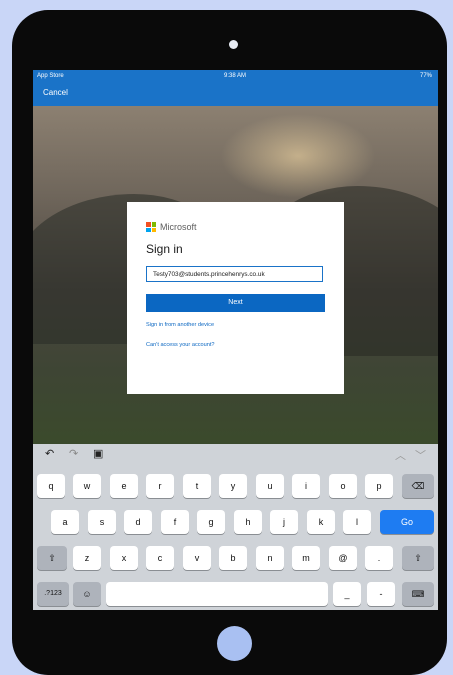 The width and height of the screenshot is (453, 675). Describe the element at coordinates (235, 455) in the screenshot. I see `keyboard-toolbar: ↶ ↷ ▣ ︿ ﹀` at that location.